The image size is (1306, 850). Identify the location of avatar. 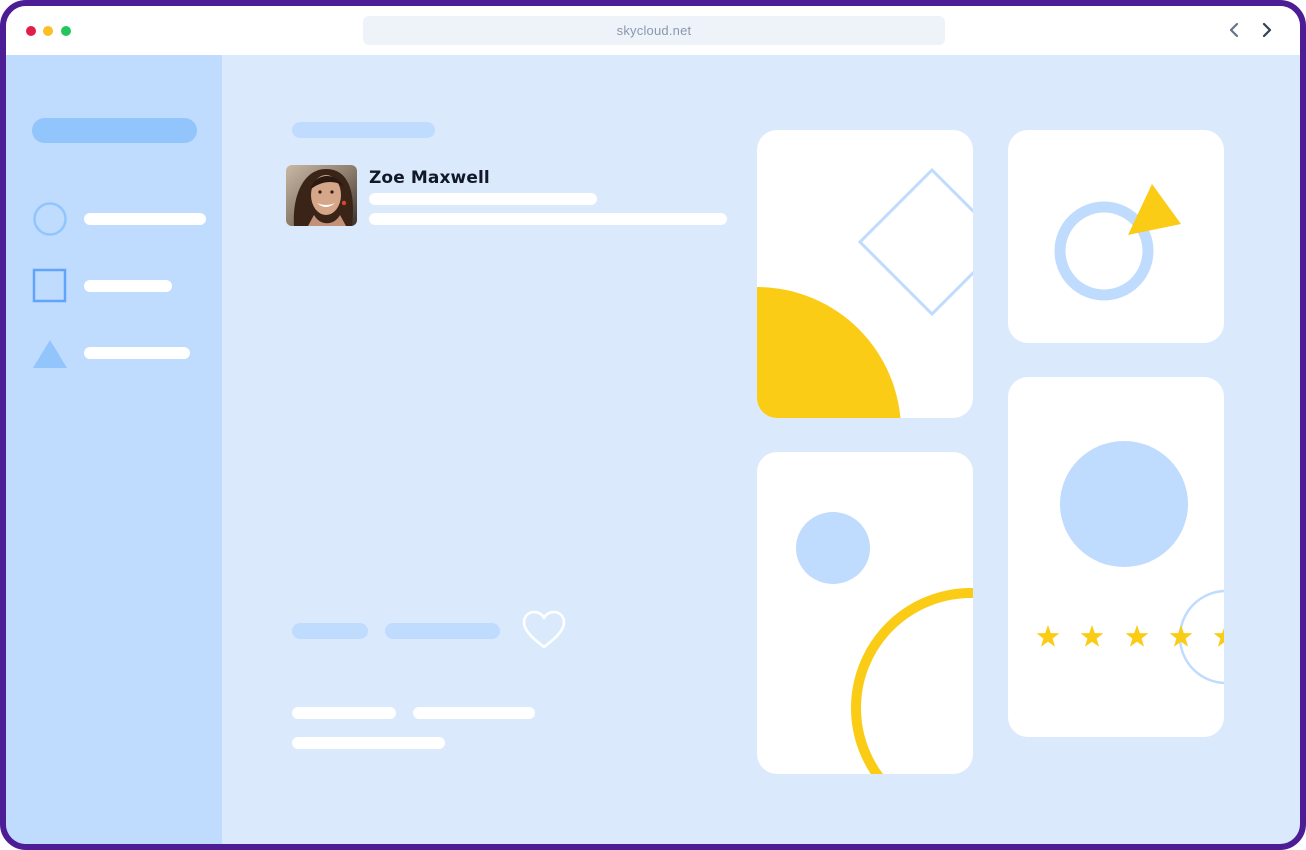
(321, 195).